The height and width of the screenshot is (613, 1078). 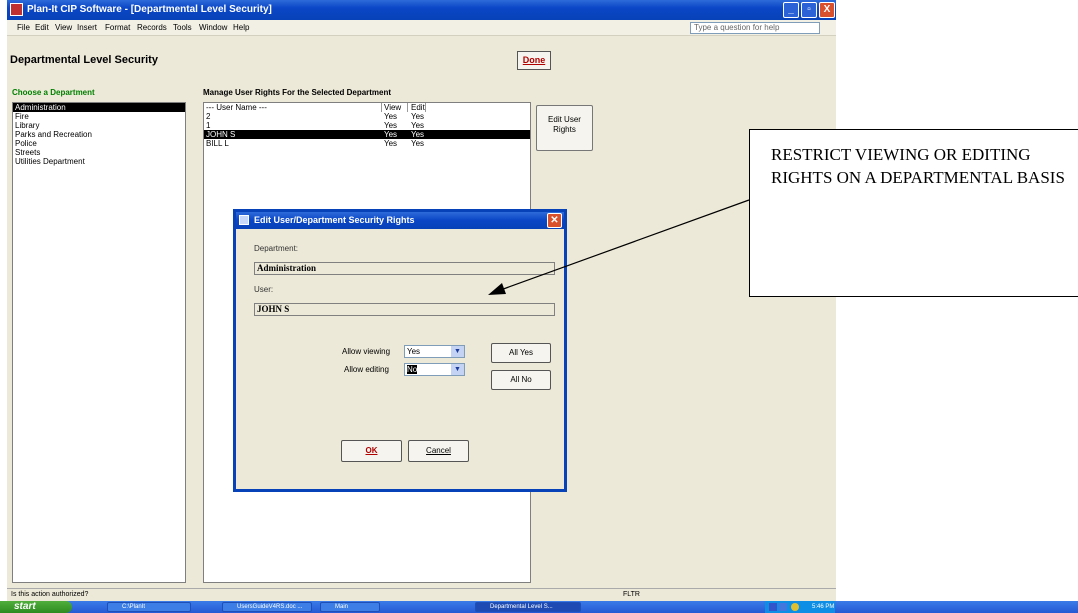 What do you see at coordinates (208, 125) in the screenshot?
I see `user-name-cell: 1` at bounding box center [208, 125].